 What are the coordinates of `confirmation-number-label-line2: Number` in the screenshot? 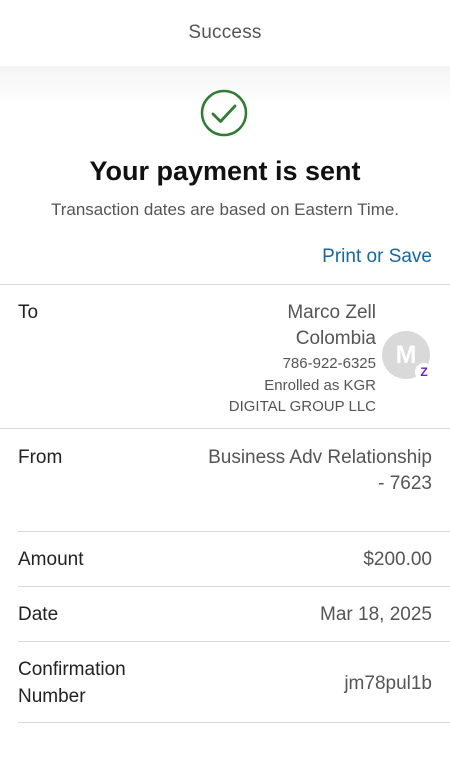 It's located at (52, 696).